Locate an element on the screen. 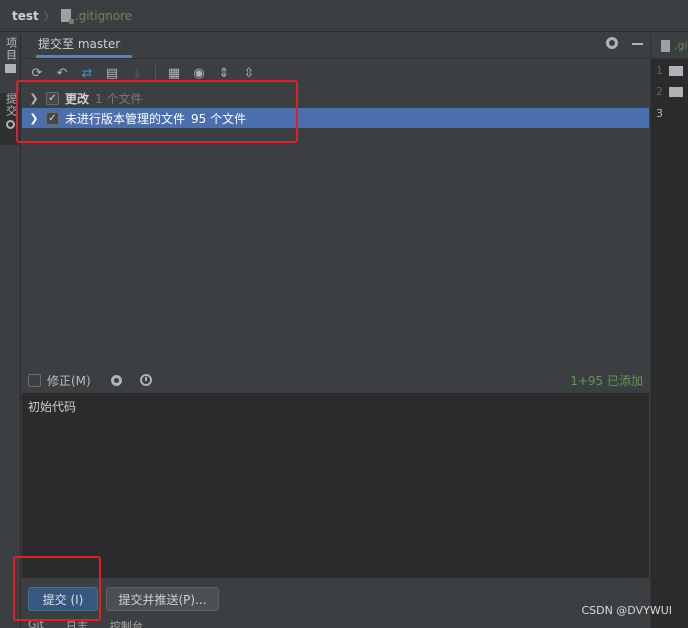 The height and width of the screenshot is (628, 688). bottom-tab-log: 日志 is located at coordinates (77, 624).